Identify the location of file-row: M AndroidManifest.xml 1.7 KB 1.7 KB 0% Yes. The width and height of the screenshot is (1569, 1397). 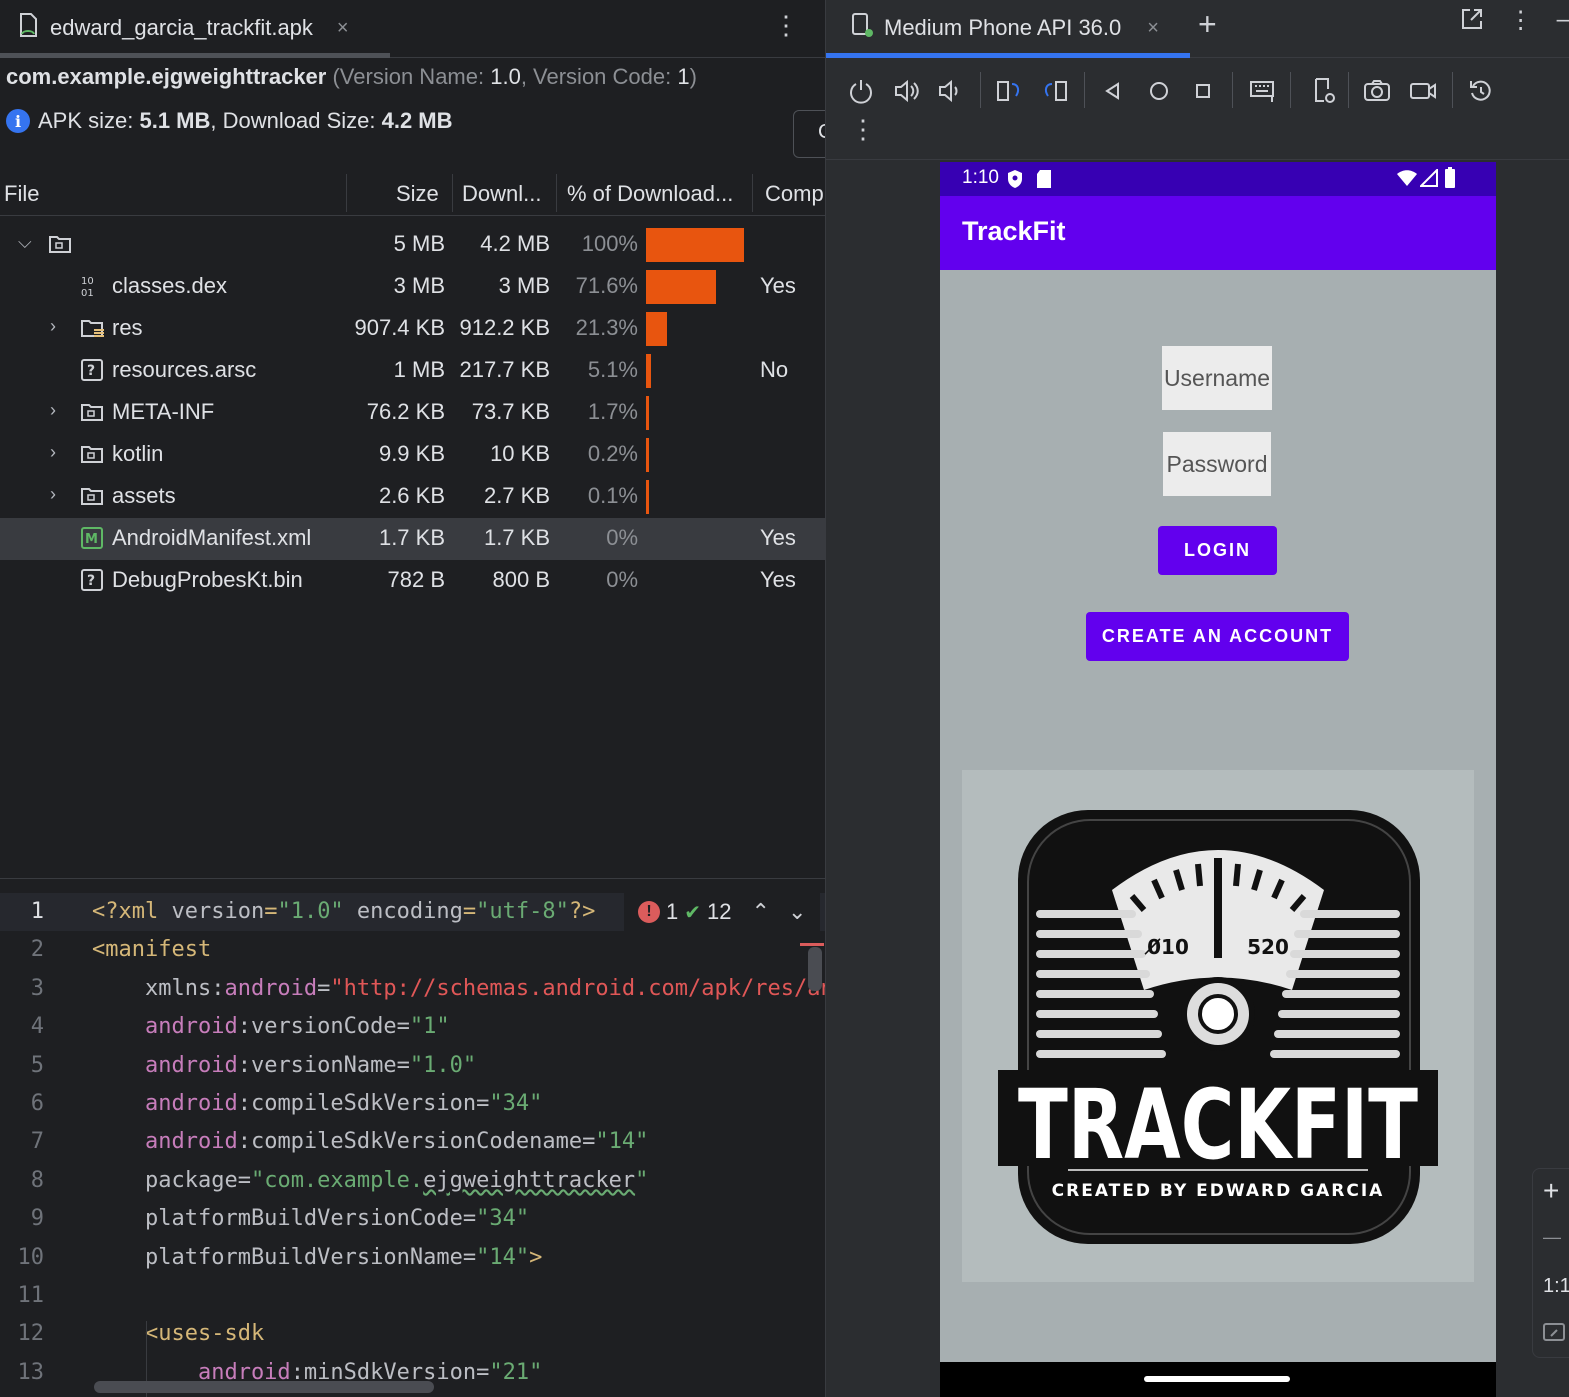
(412, 539).